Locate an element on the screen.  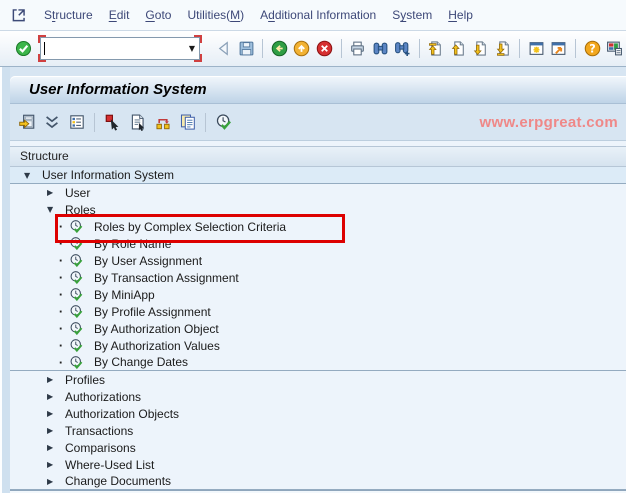
tree-label: By User Assignment is located at coordinates (148, 260).